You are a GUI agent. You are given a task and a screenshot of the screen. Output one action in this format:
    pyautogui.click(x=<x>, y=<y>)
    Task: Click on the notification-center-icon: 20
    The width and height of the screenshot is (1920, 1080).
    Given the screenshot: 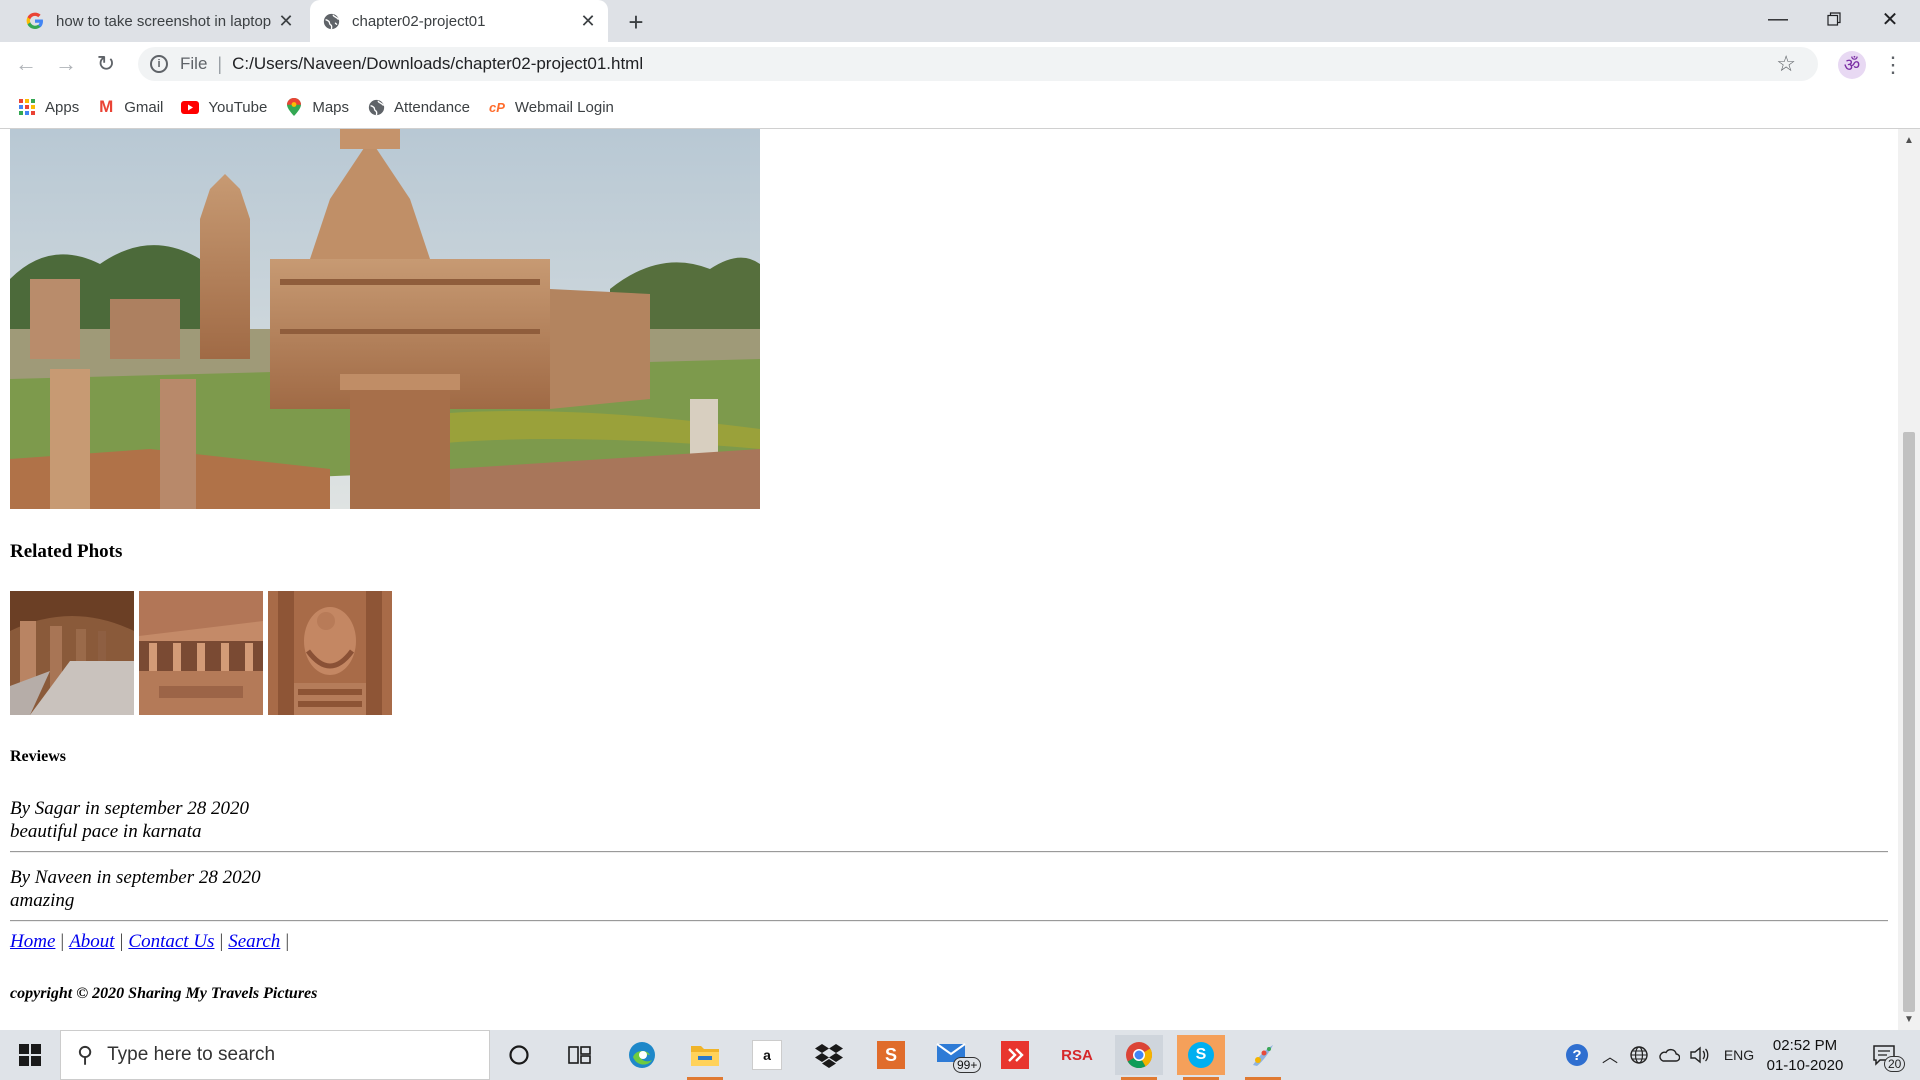 What is the action you would take?
    pyautogui.click(x=1884, y=1055)
    